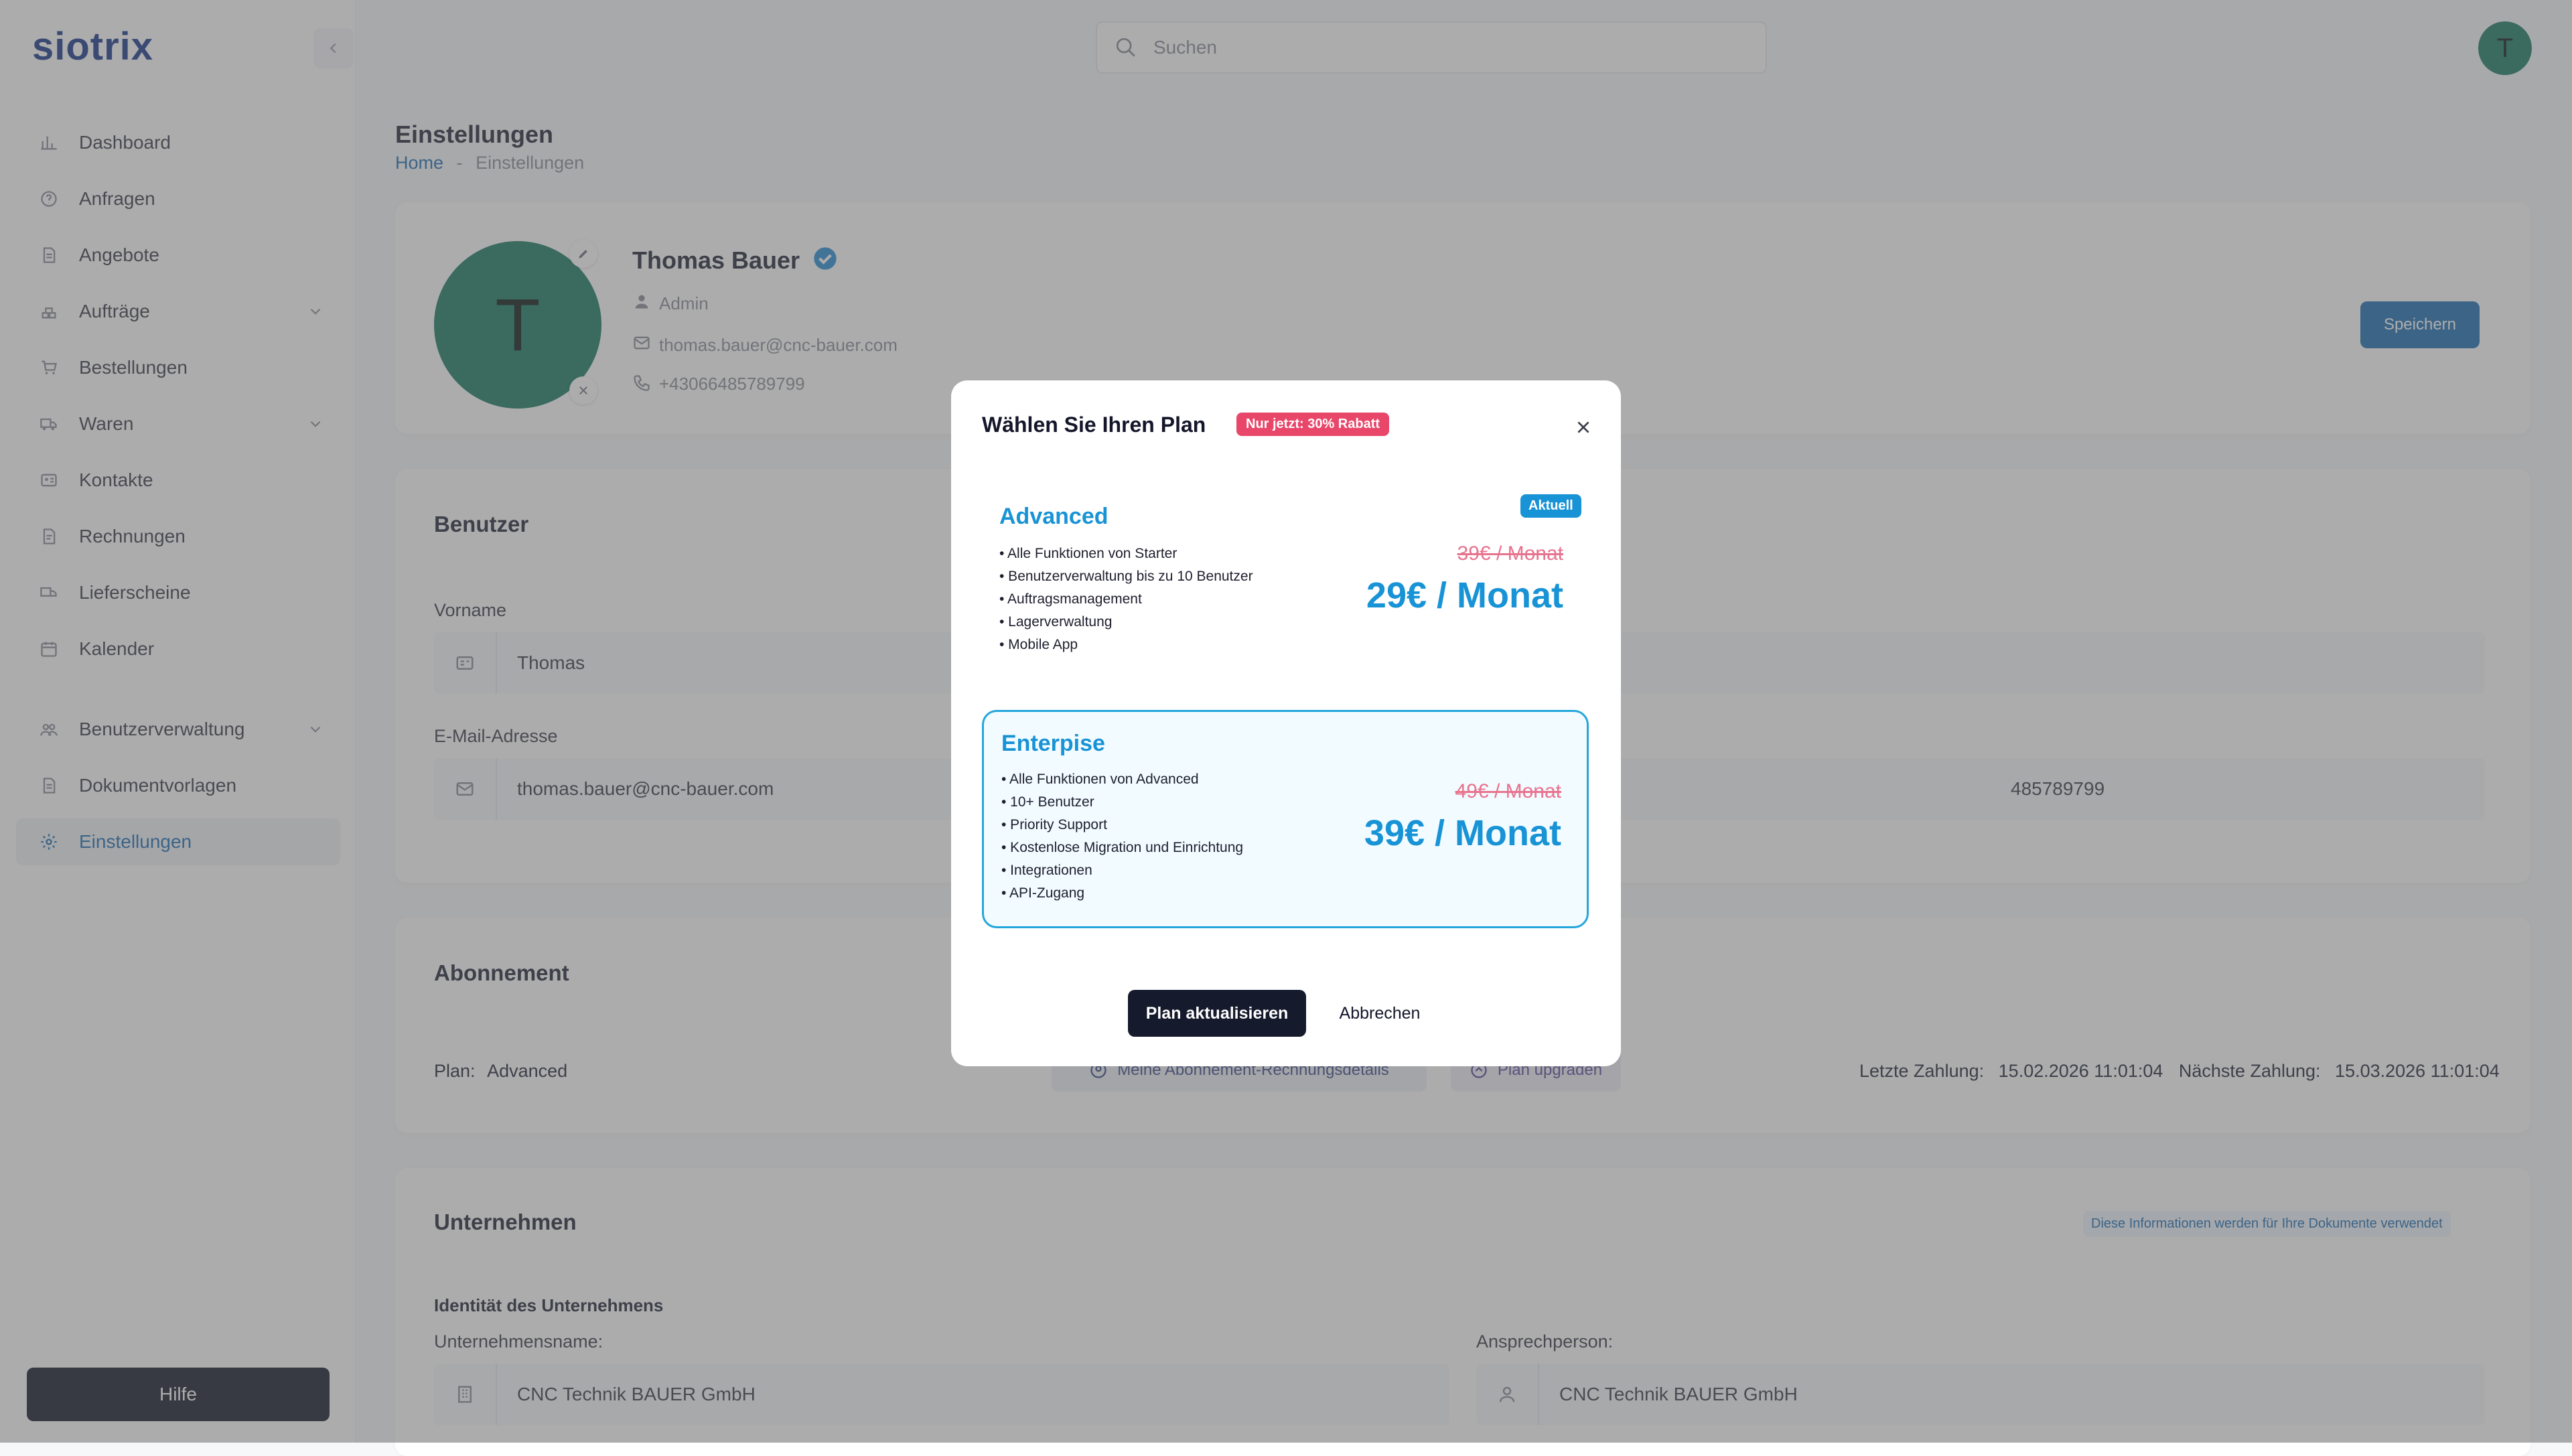  I want to click on plan-feature: • Alle Funktionen von Advanced, so click(1100, 779).